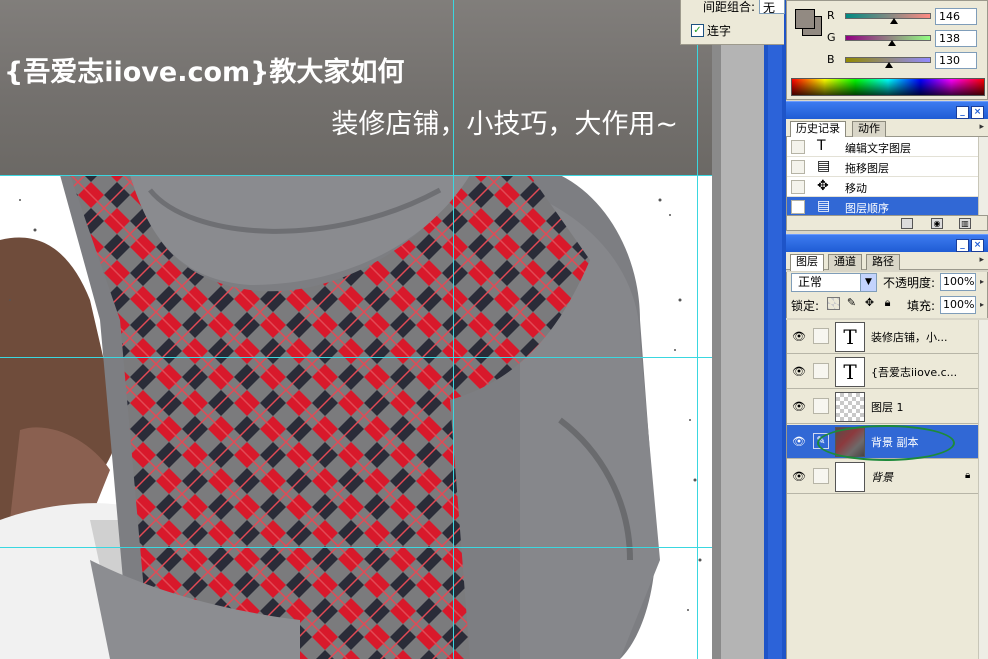 Image resolution: width=988 pixels, height=659 pixels. I want to click on blue-channel-label: B, so click(831, 59).